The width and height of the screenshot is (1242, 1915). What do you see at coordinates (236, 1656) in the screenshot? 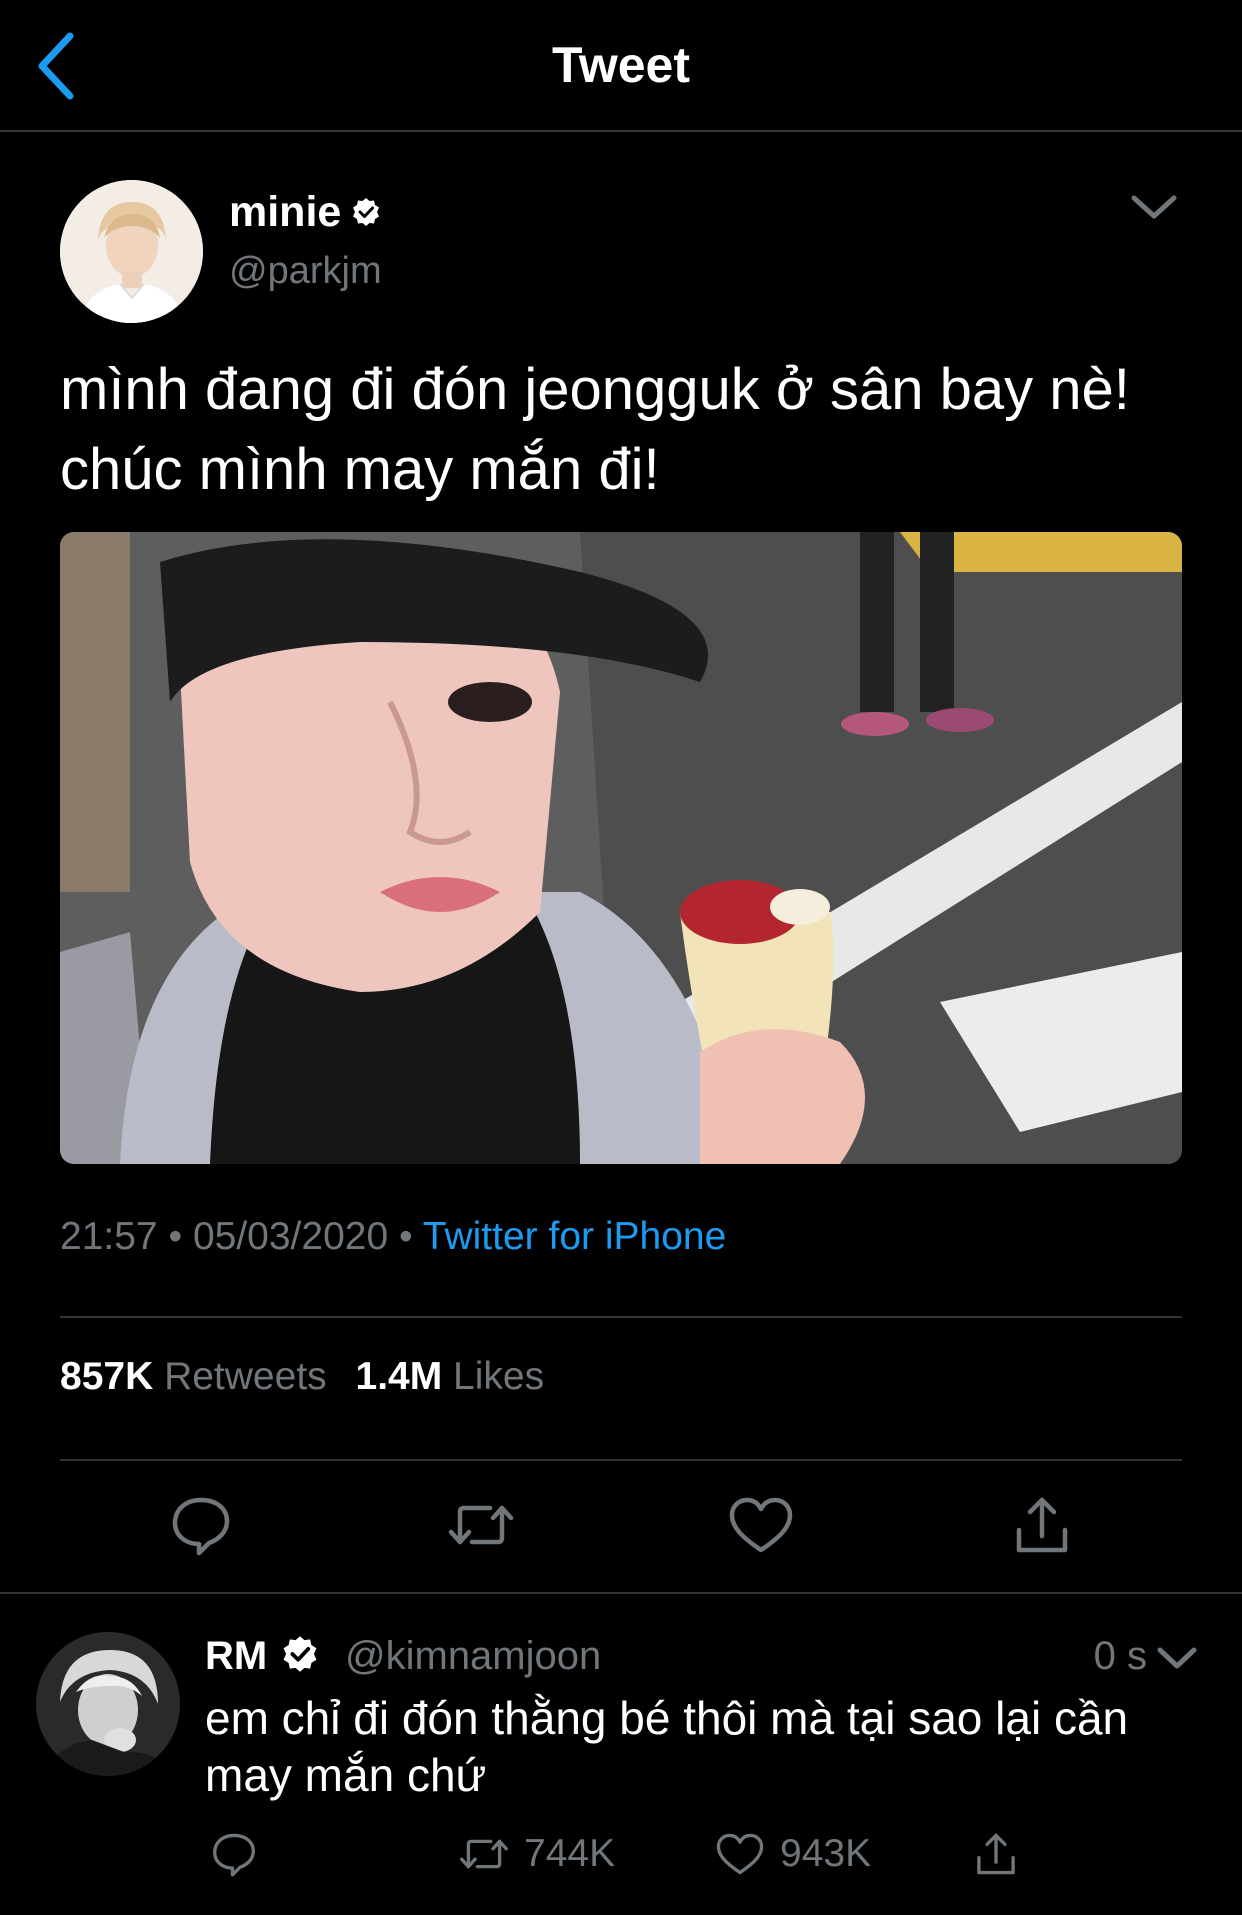
I see `reply-author-name-text: RM` at bounding box center [236, 1656].